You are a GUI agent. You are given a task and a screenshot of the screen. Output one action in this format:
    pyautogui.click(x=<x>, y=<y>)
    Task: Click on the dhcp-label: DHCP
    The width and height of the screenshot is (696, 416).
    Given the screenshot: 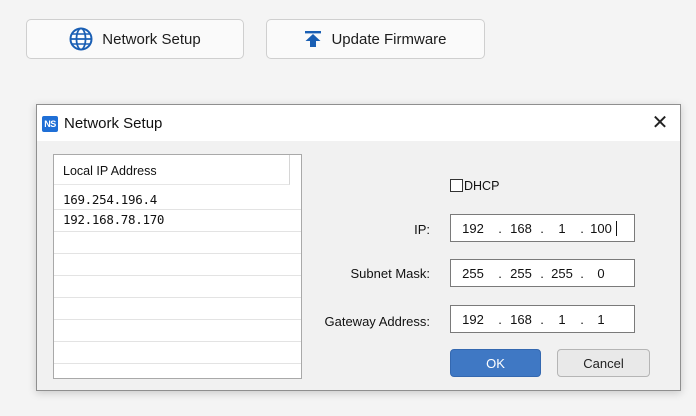 What is the action you would take?
    pyautogui.click(x=482, y=186)
    